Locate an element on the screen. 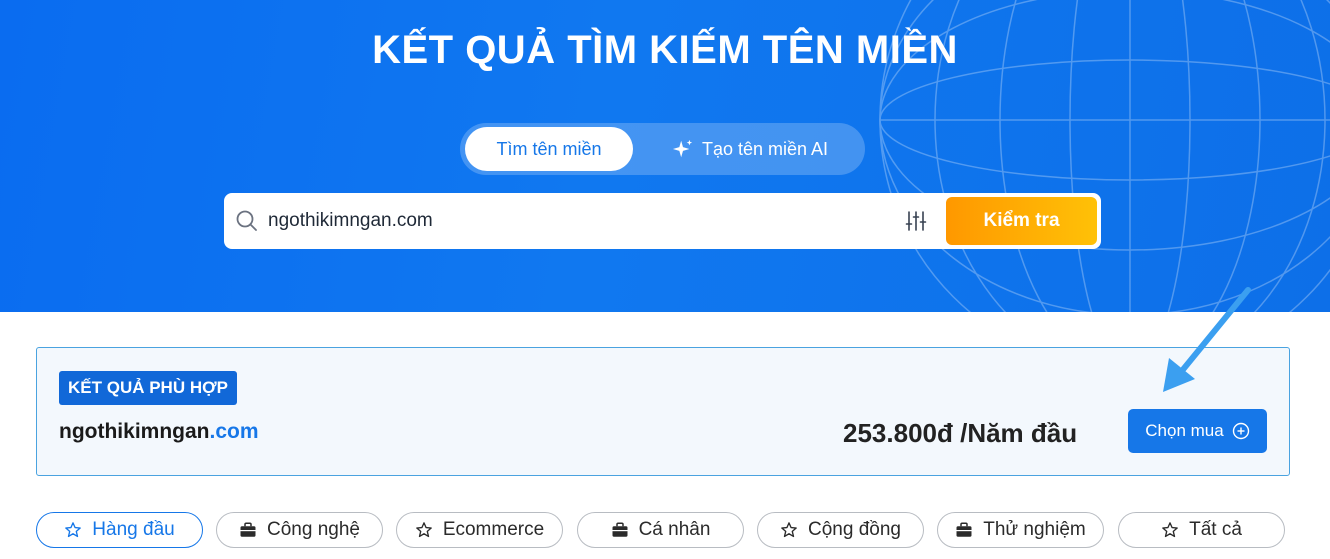  category-tab-ecommerce: Ecommerce is located at coordinates (479, 530).